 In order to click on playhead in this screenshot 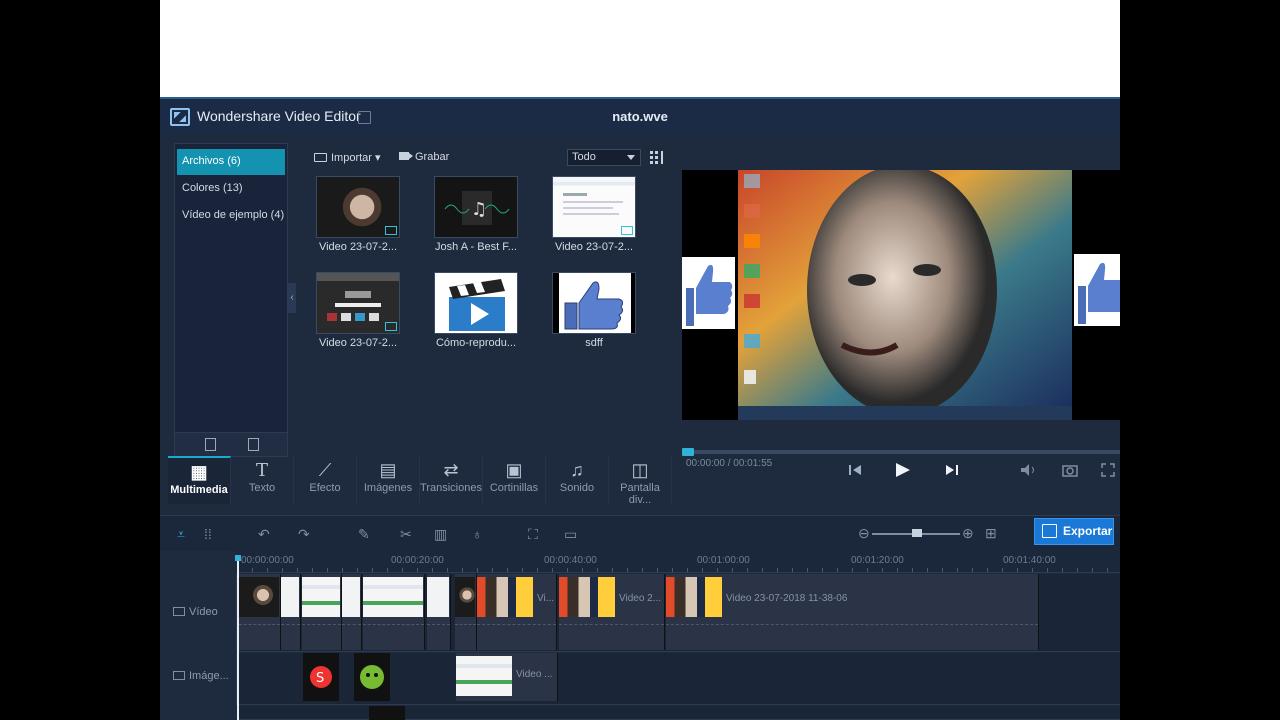, I will do `click(238, 638)`.